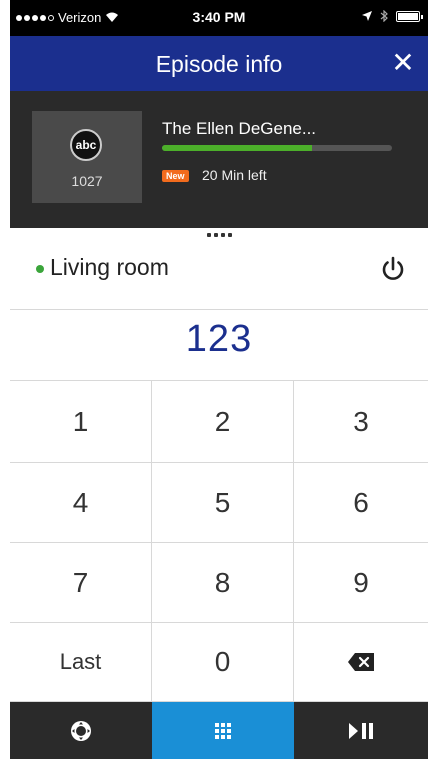 Image resolution: width=428 pixels, height=759 pixels. I want to click on key-2: 2, so click(223, 422).